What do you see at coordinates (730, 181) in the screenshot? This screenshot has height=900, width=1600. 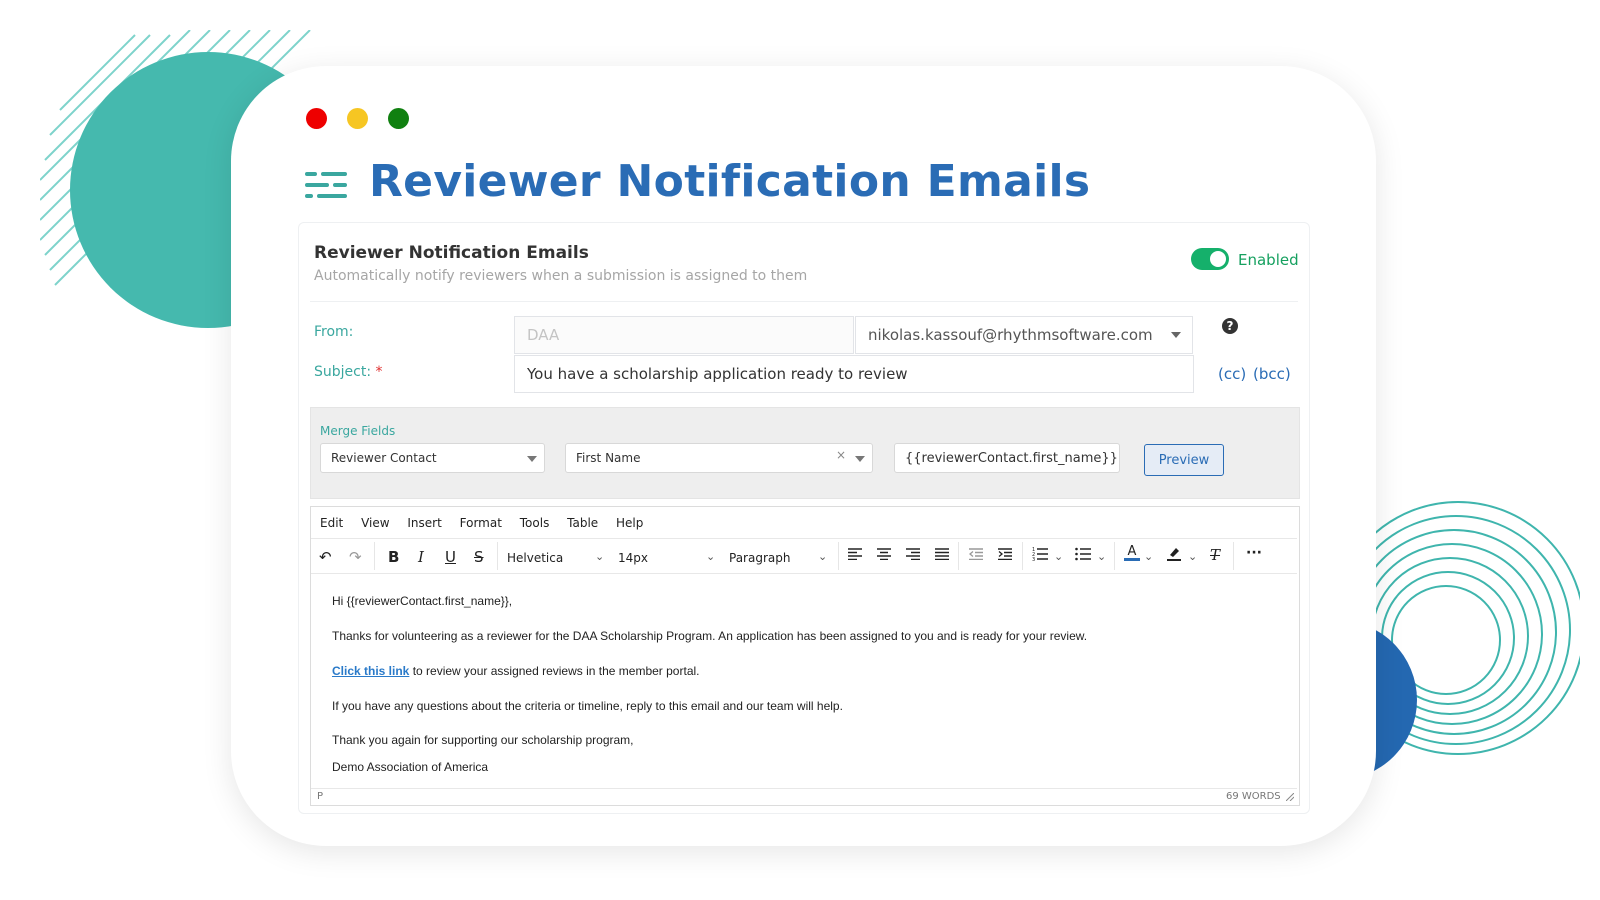 I see `page-title: Reviewer Notification Emails` at bounding box center [730, 181].